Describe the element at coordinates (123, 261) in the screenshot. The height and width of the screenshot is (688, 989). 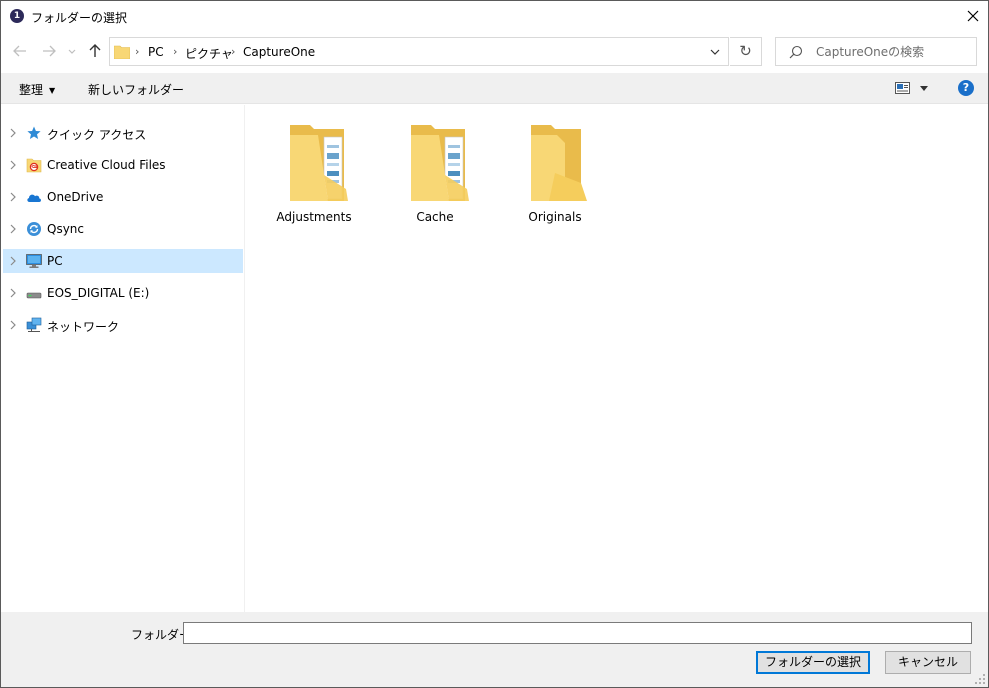
I see `nav-item-pc: PC` at that location.